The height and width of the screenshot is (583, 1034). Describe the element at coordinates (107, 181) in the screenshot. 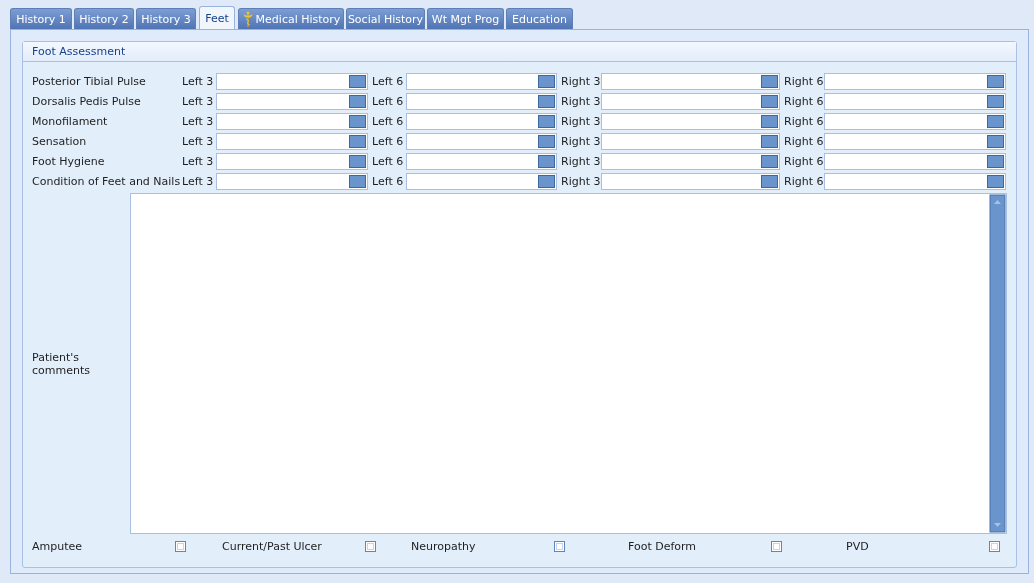

I see `field-label: Condition of Feet and Nails` at that location.